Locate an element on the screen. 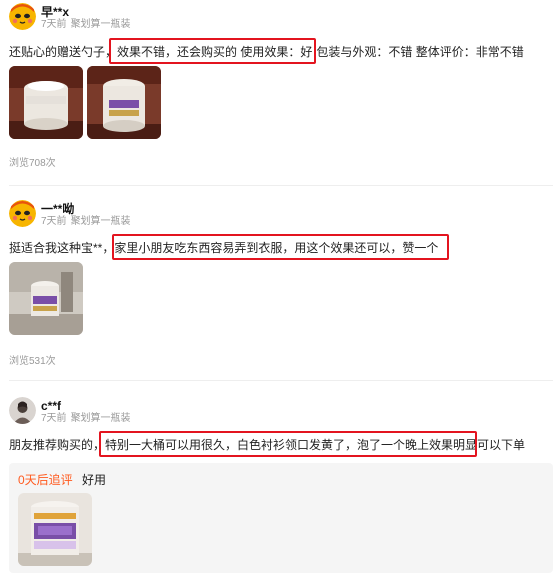  review-text-lead: 挺适合我这种宝**， is located at coordinates (62, 248).